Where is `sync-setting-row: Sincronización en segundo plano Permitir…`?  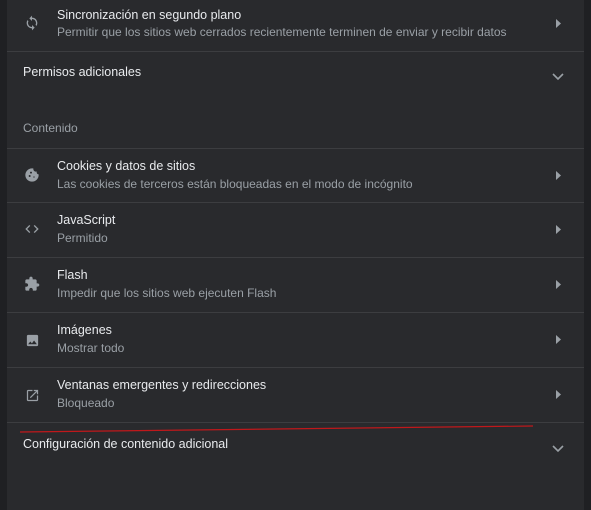
sync-setting-row: Sincronización en segundo plano Permitir… is located at coordinates (295, 26).